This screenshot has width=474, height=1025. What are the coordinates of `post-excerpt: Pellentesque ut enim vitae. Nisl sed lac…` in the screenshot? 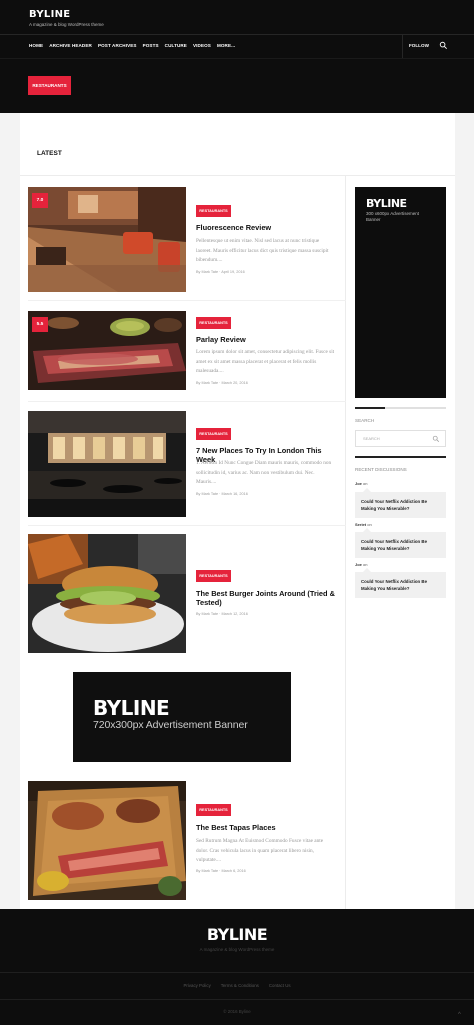 It's located at (262, 250).